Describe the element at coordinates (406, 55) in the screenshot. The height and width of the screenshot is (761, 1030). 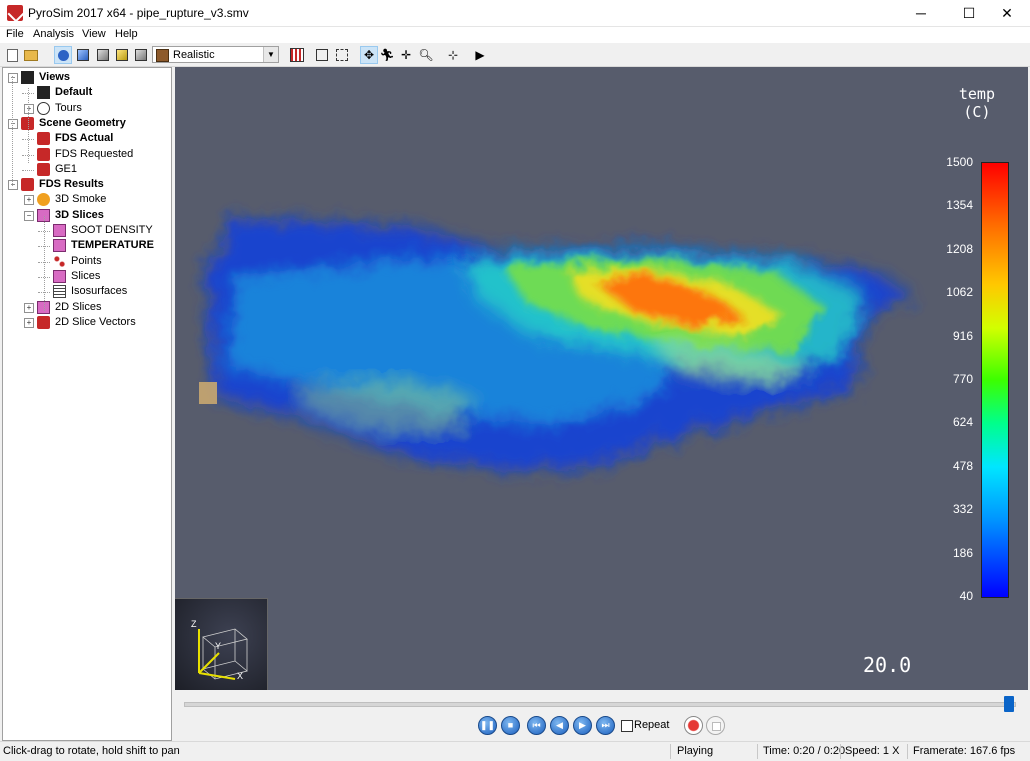
I see `pan-icon: ✛` at that location.